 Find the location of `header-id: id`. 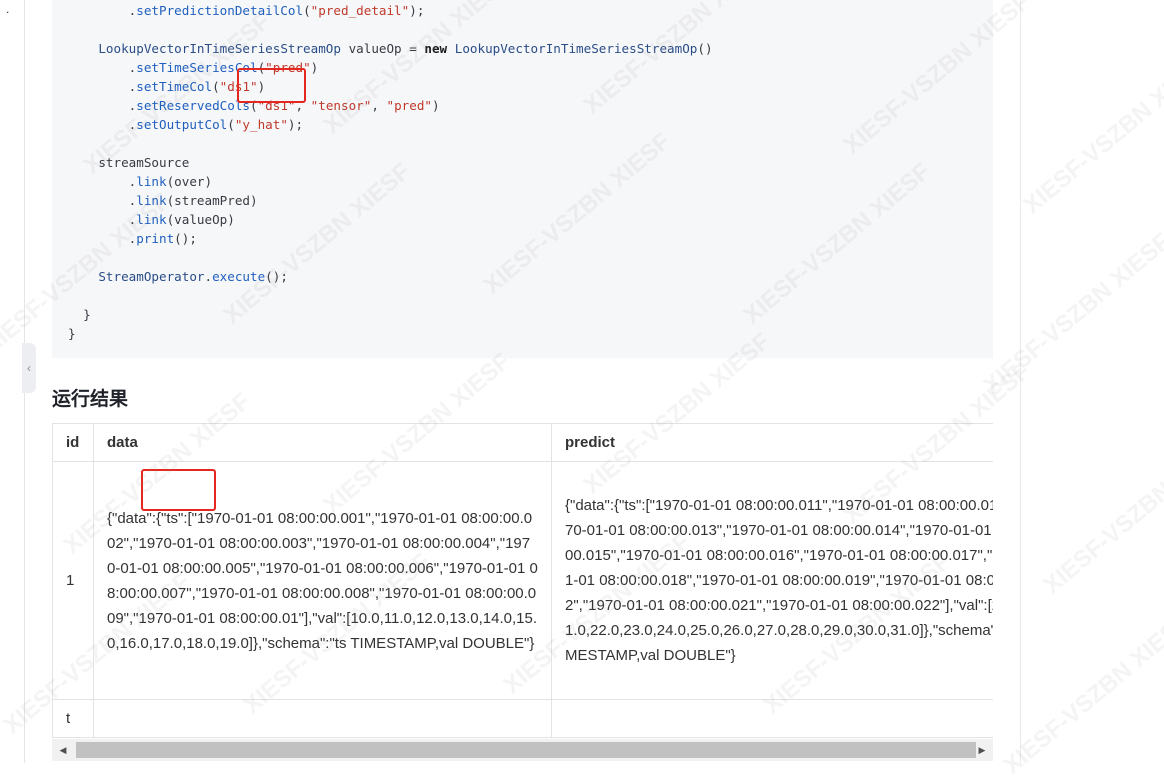

header-id: id is located at coordinates (73, 442).